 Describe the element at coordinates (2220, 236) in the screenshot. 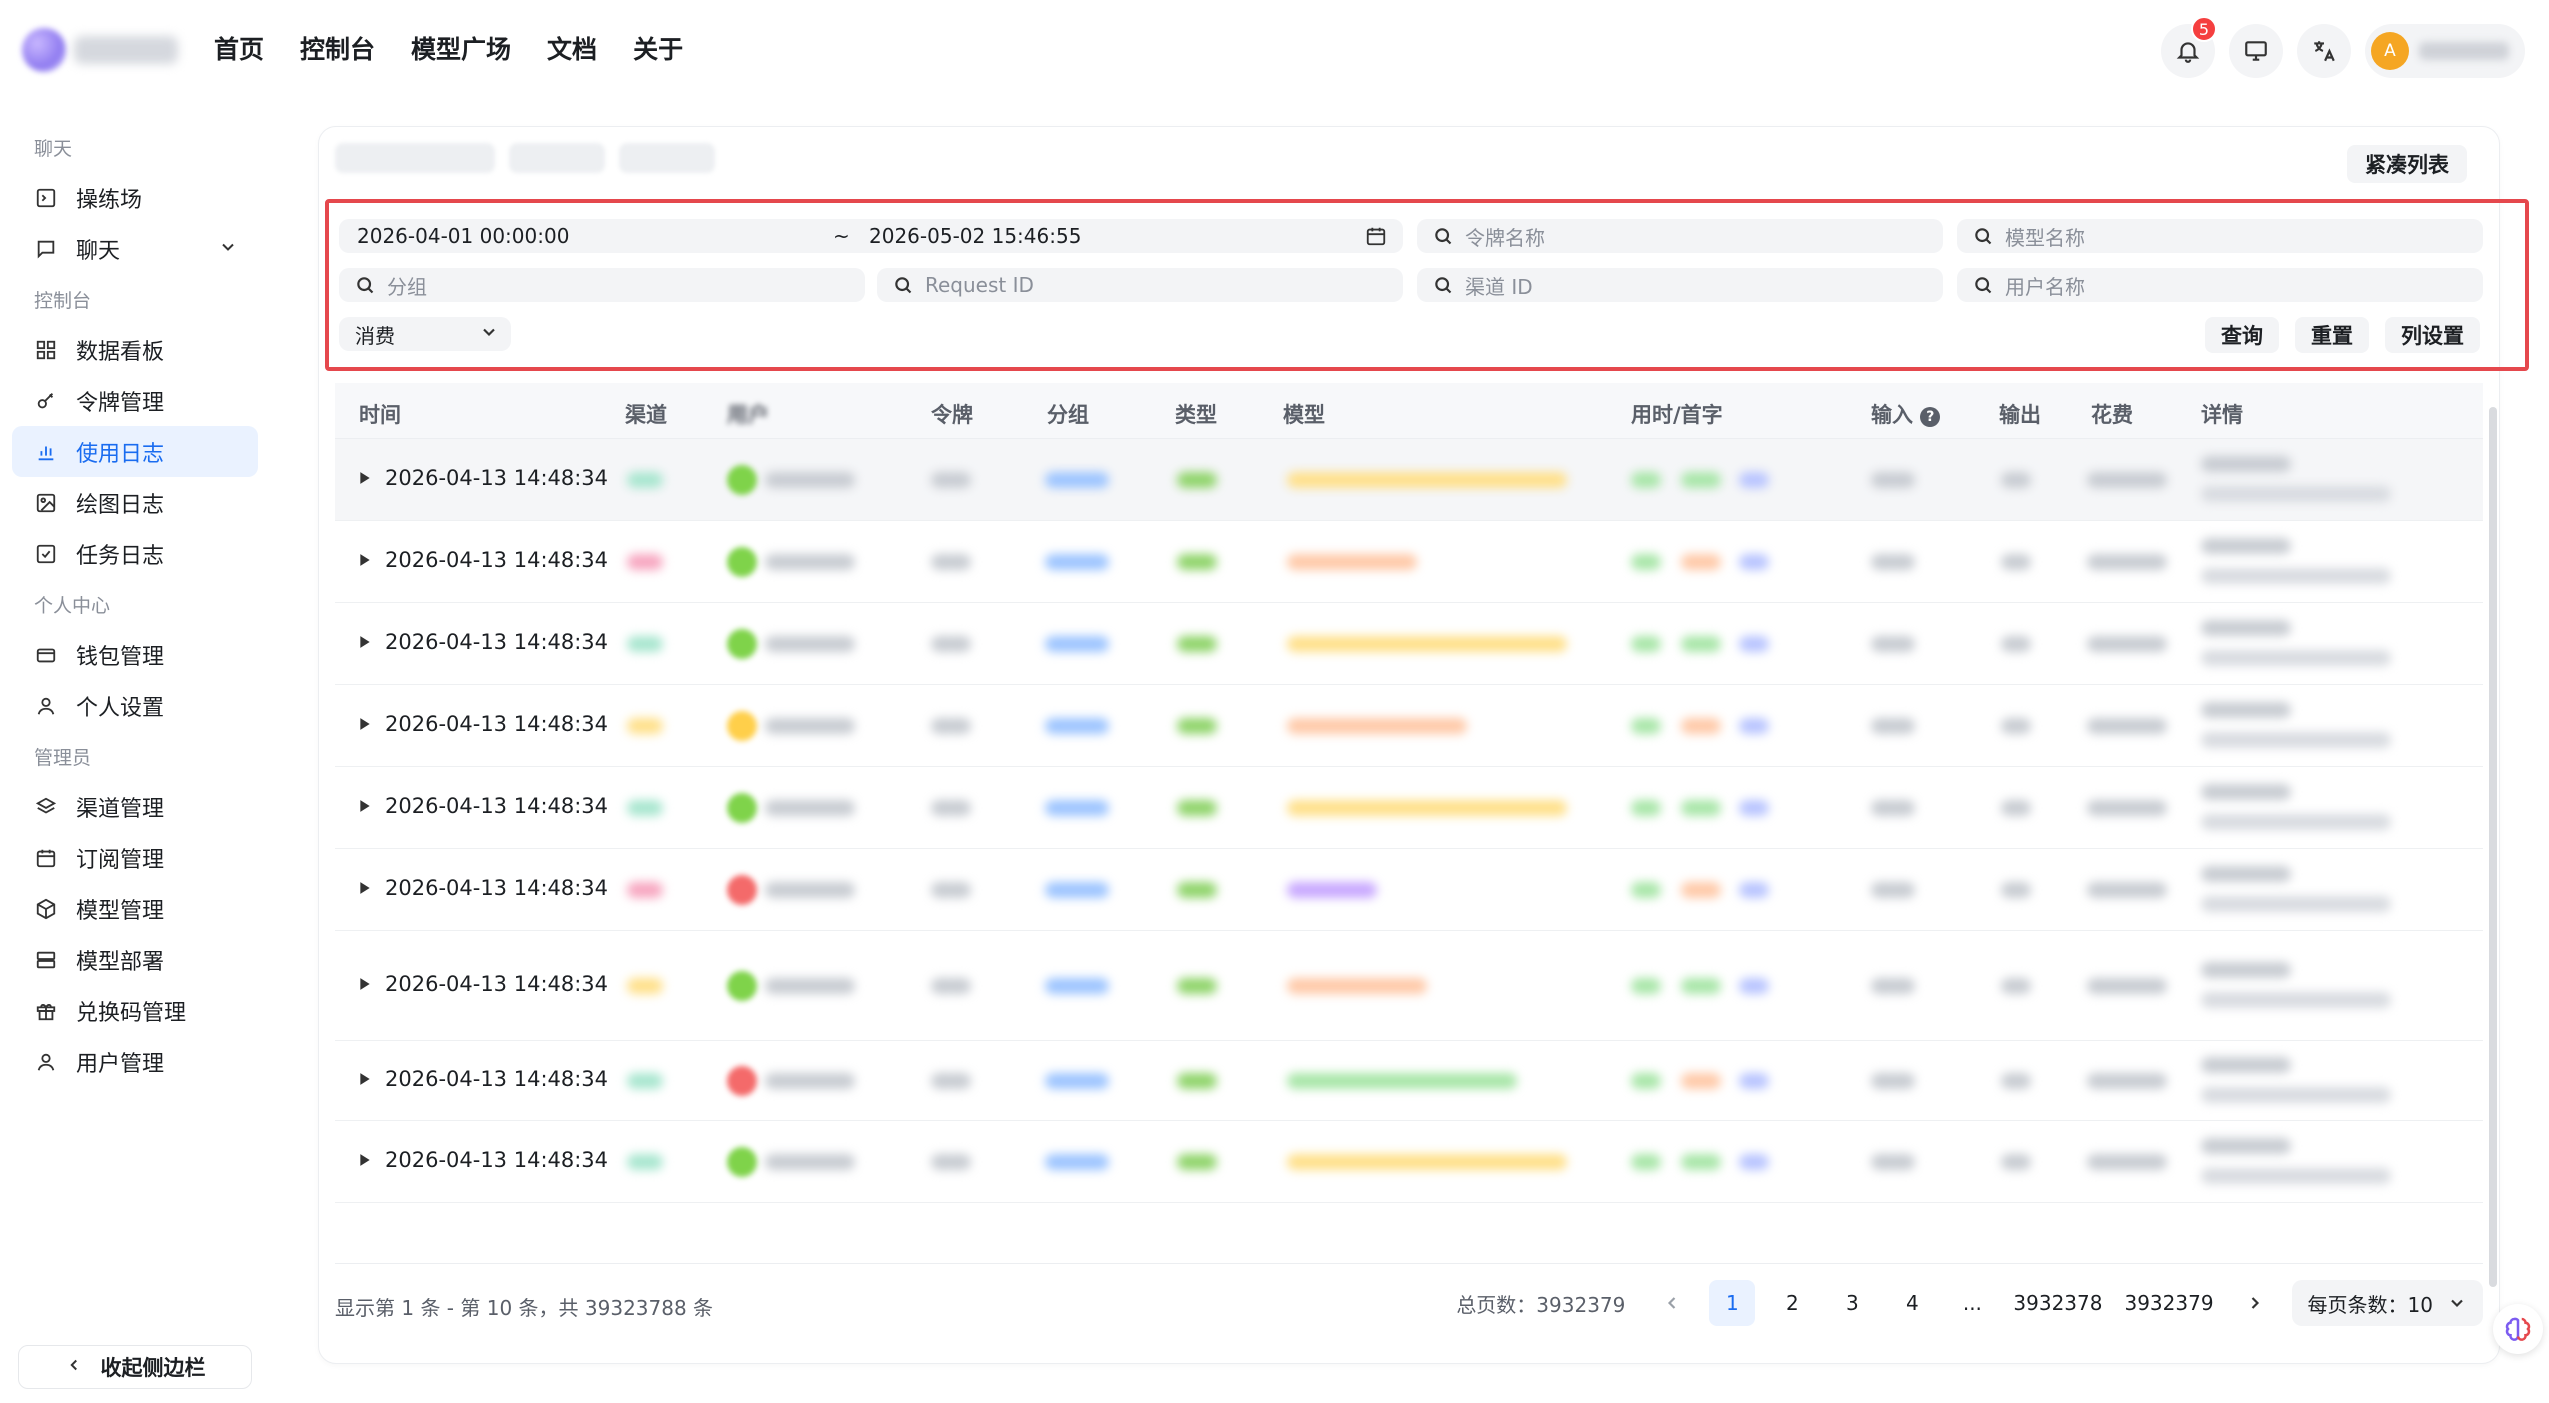

I see `model-name-input: 模型名称` at that location.